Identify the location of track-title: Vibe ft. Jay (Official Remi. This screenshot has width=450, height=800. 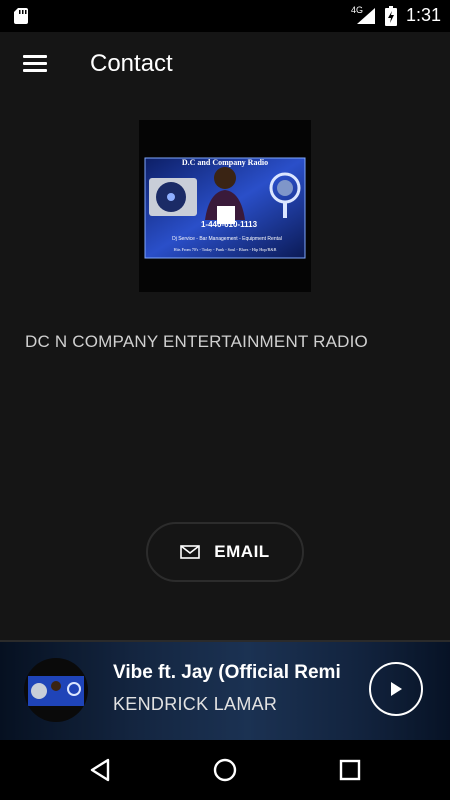
(227, 672).